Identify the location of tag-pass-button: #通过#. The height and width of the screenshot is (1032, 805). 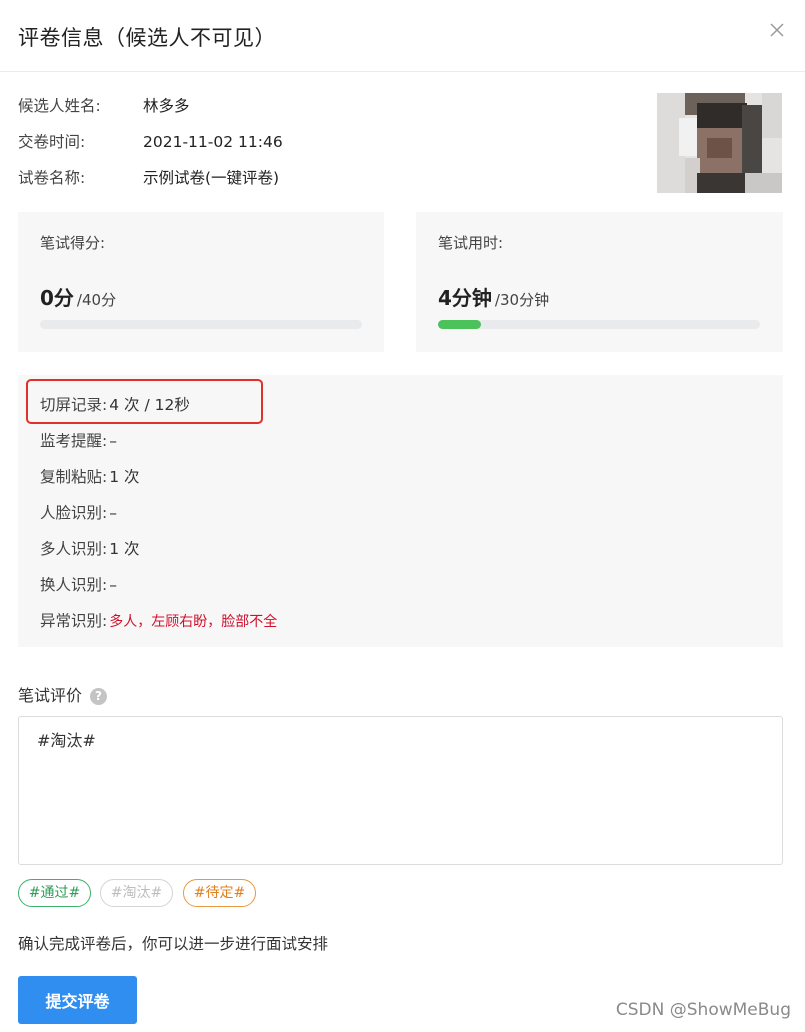
(54, 893).